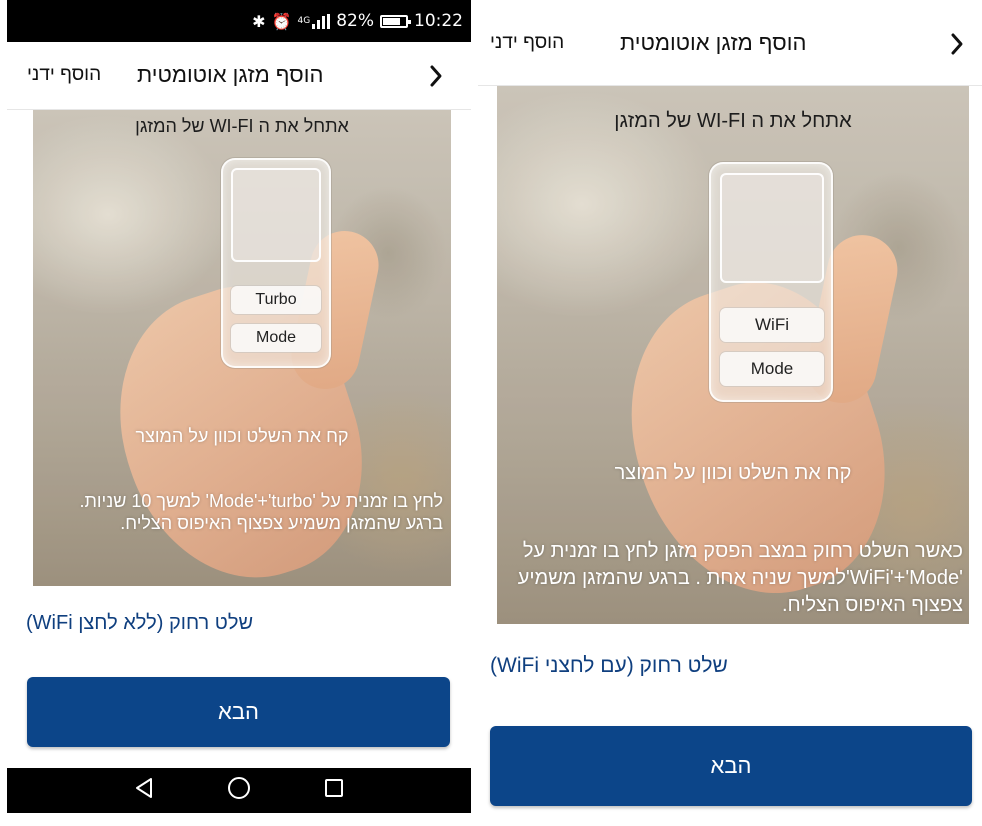 The height and width of the screenshot is (826, 982). I want to click on network-type: 4G, so click(304, 21).